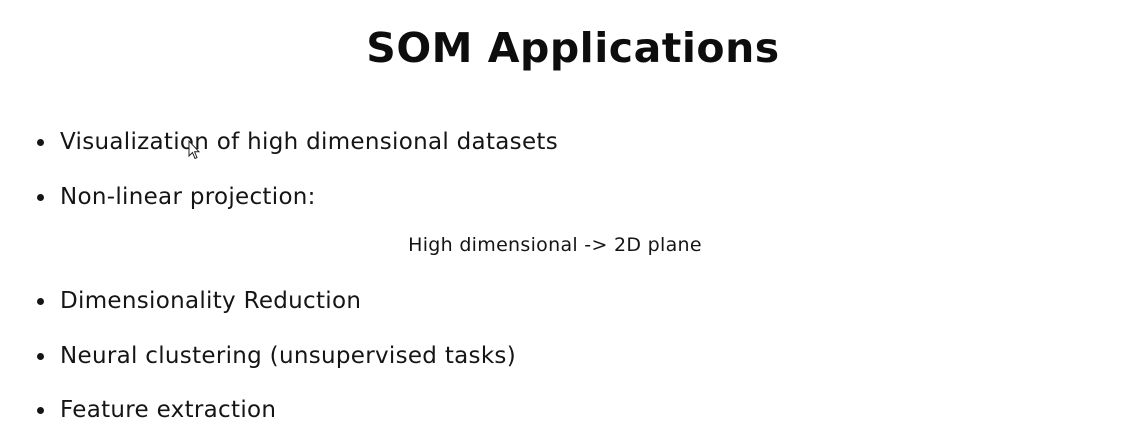 The image size is (1136, 438). What do you see at coordinates (168, 410) in the screenshot?
I see `bullet-text: Feature extraction` at bounding box center [168, 410].